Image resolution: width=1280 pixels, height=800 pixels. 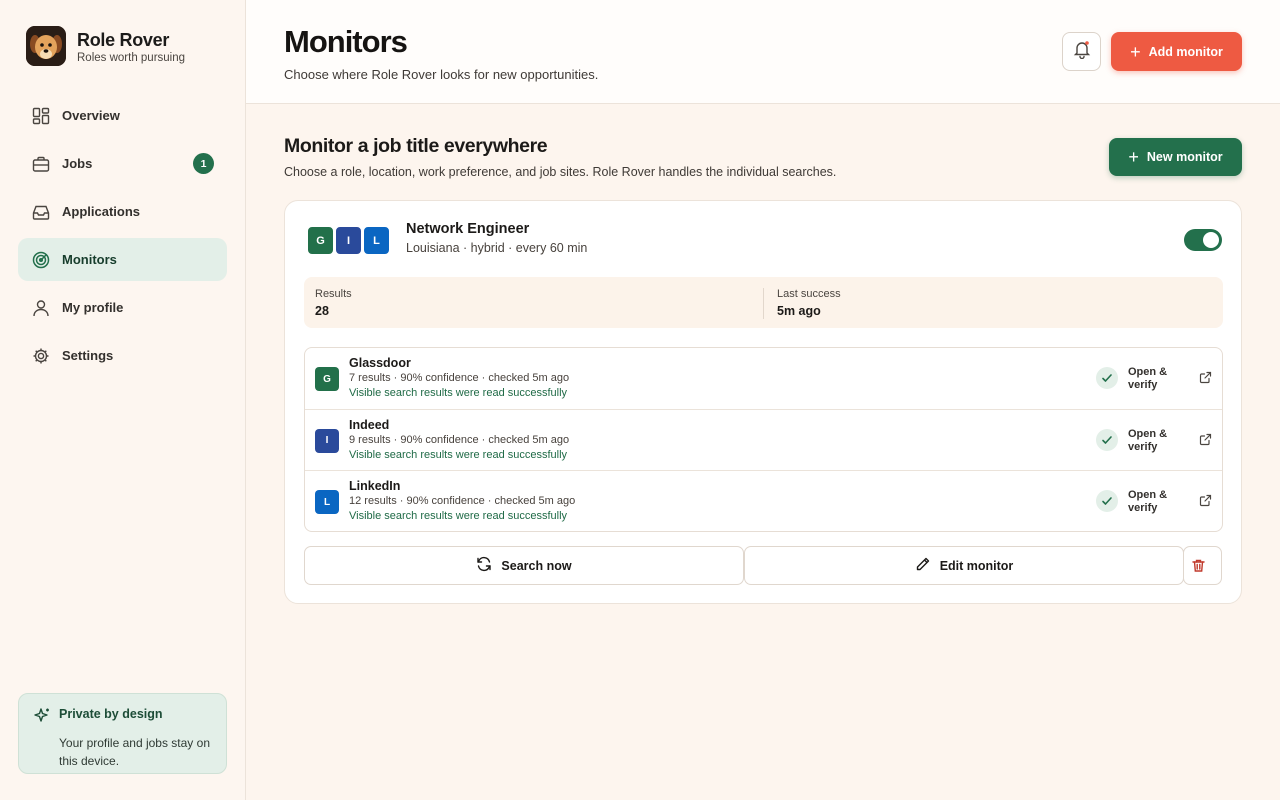 I want to click on site-chips: G I L, so click(x=348, y=240).